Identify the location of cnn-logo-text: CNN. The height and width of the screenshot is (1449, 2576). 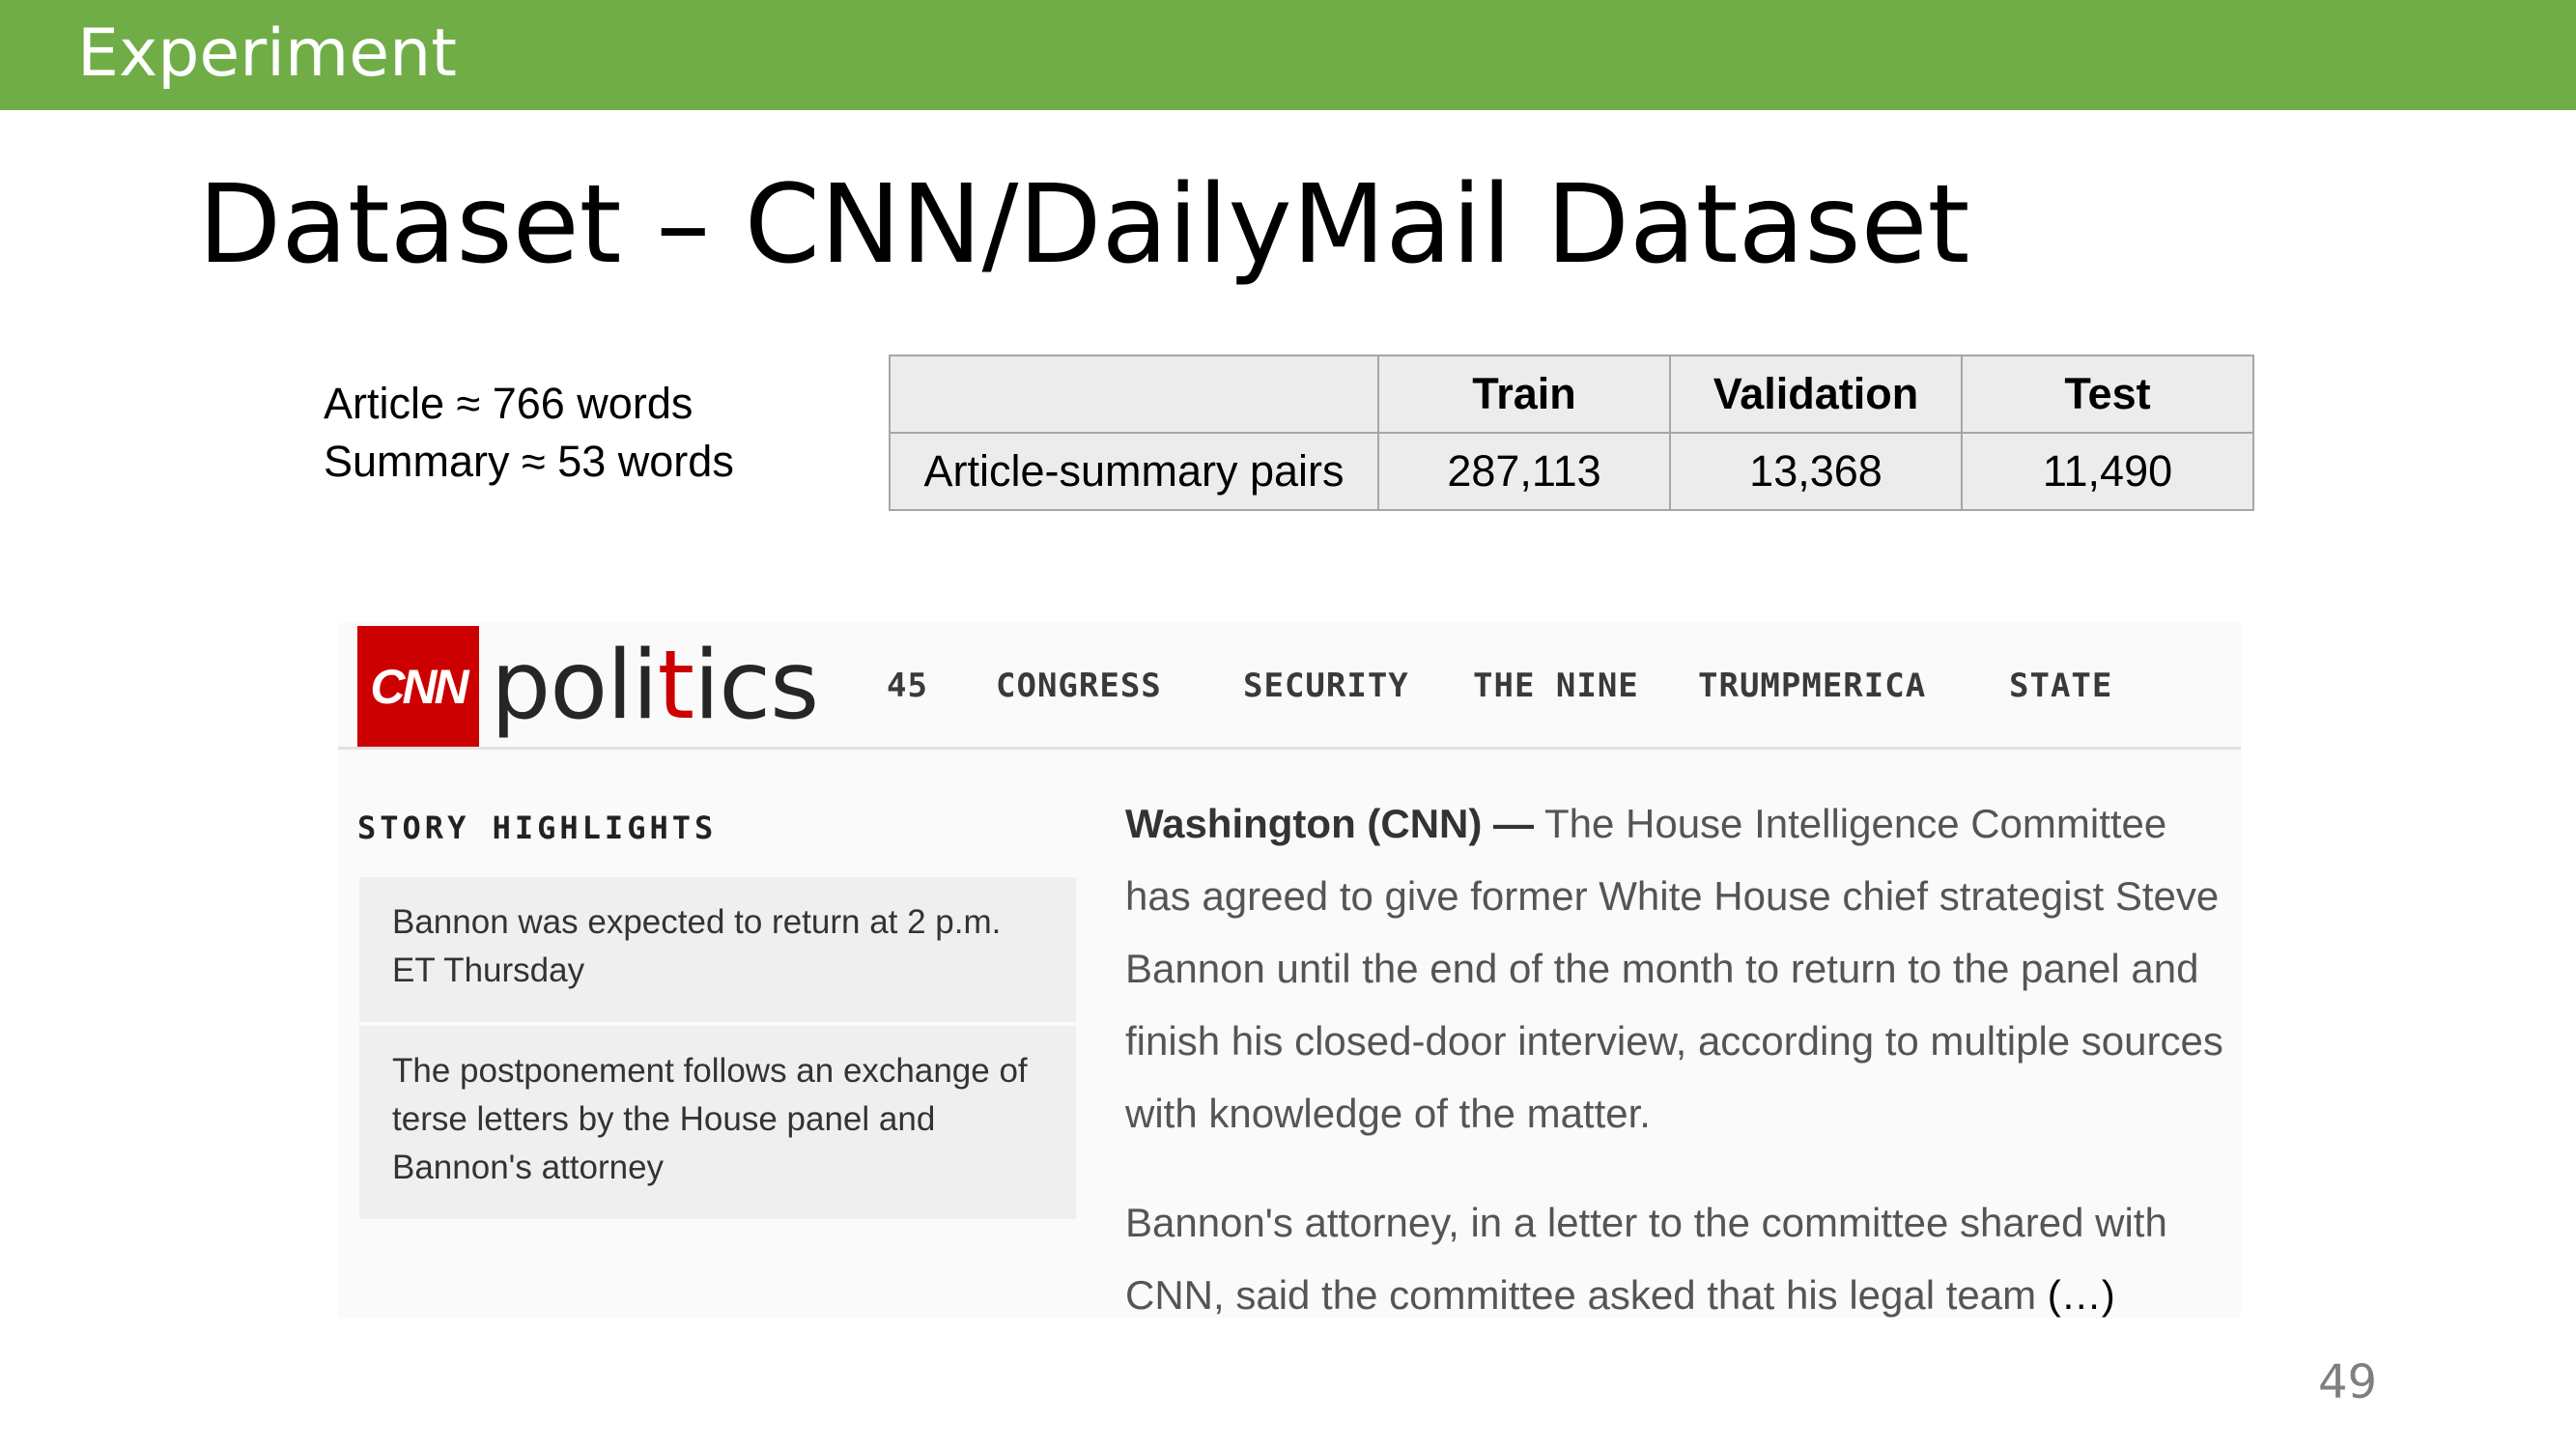
(419, 687).